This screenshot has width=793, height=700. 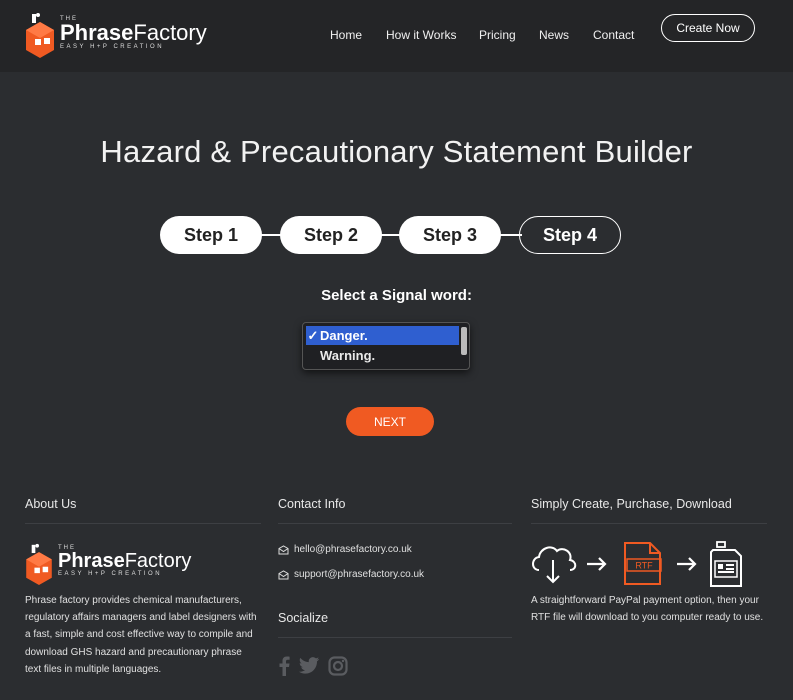 I want to click on create-now-button: Create Now, so click(x=708, y=28).